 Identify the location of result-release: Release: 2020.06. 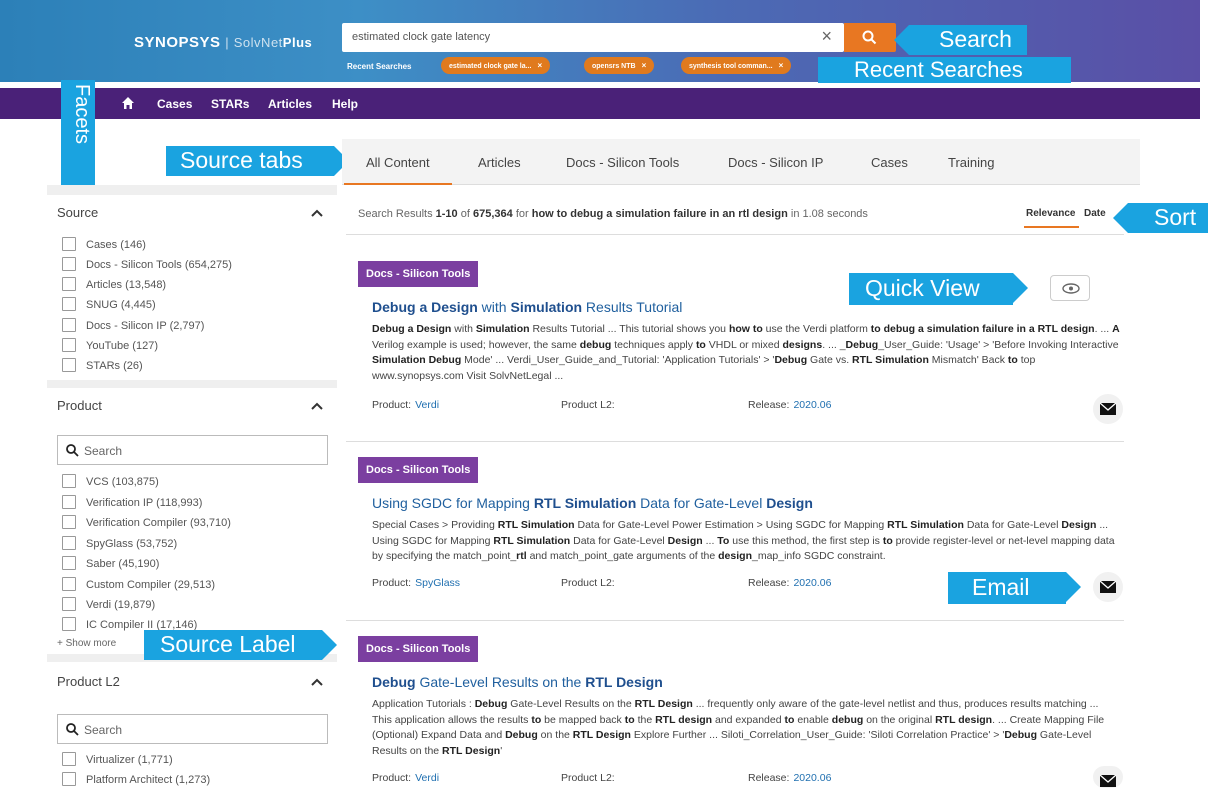
(790, 405).